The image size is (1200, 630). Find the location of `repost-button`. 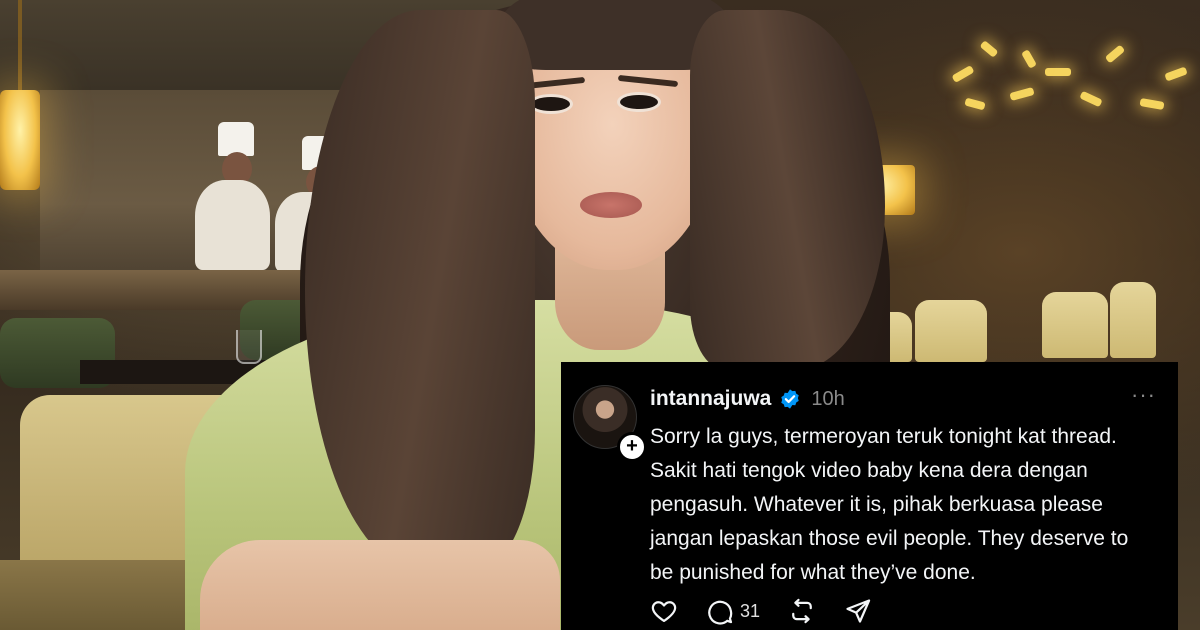

repost-button is located at coordinates (802, 611).